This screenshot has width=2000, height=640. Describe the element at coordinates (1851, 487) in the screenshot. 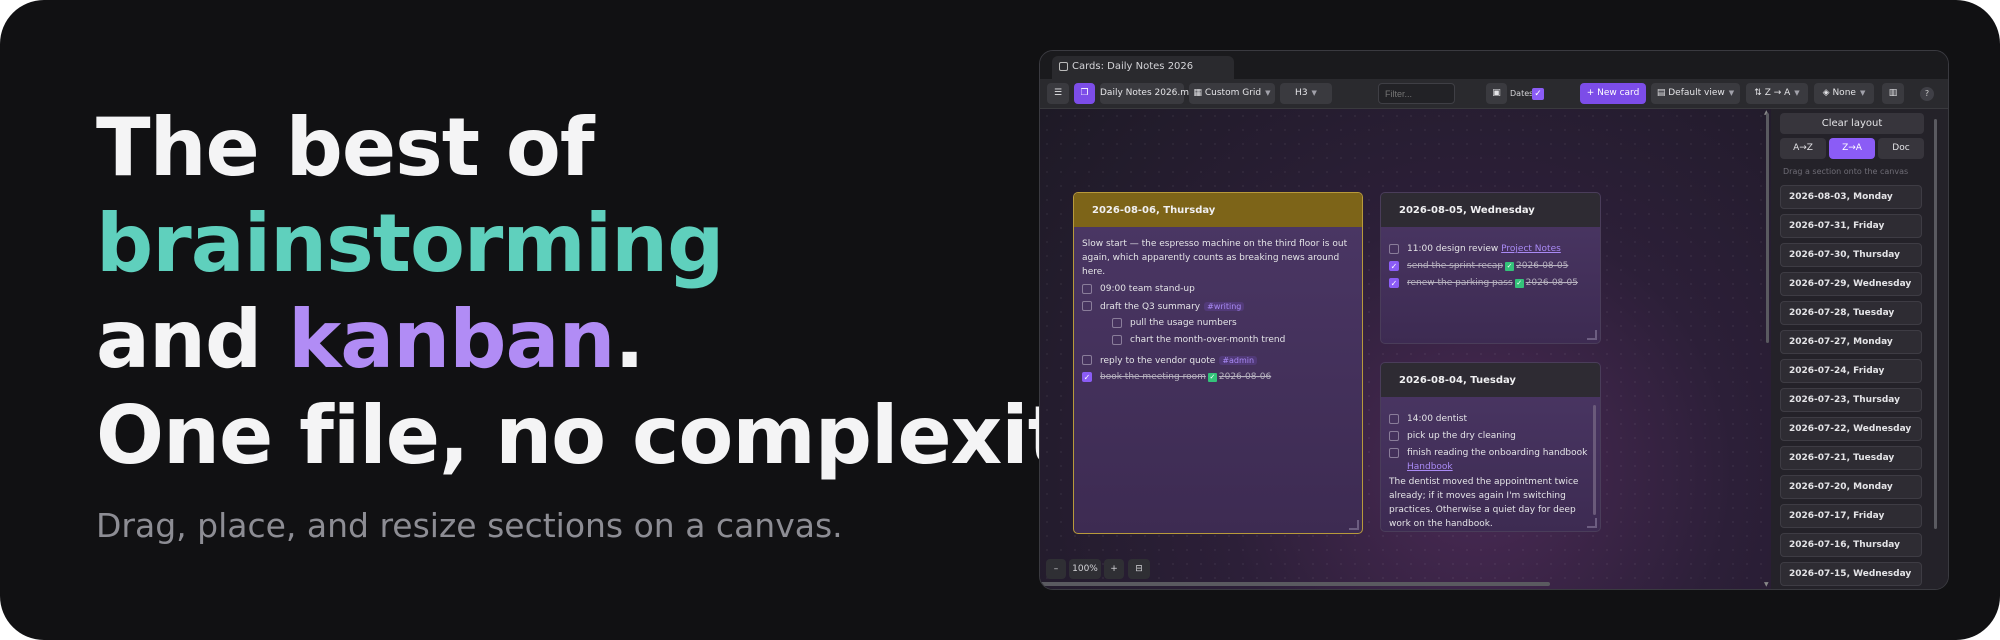

I see `sidebar-section-item: 2026-07-20, Monday` at that location.